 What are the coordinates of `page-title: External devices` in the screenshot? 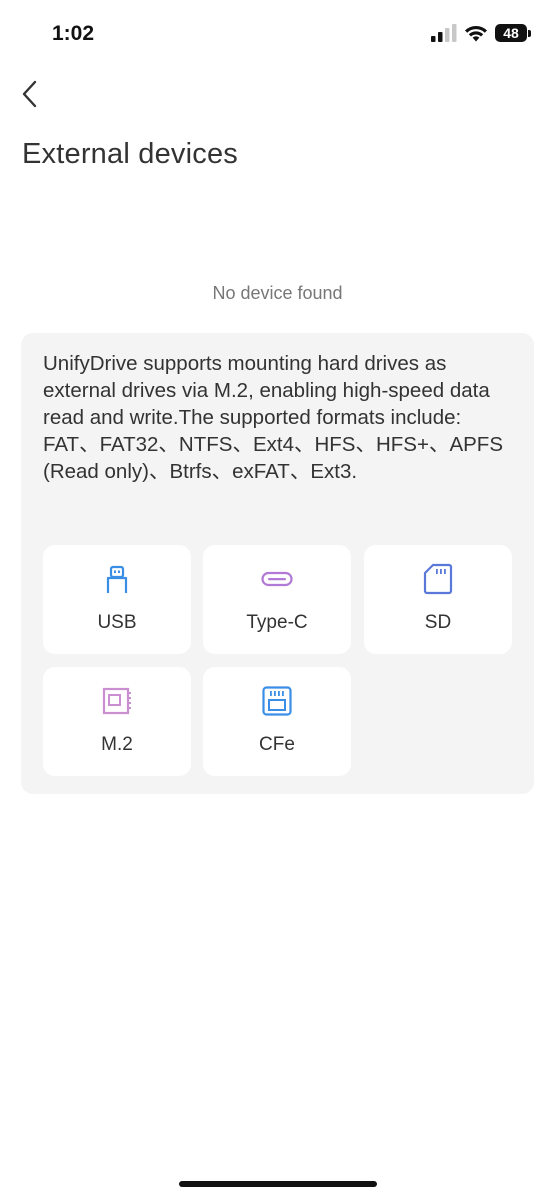 It's located at (130, 154).